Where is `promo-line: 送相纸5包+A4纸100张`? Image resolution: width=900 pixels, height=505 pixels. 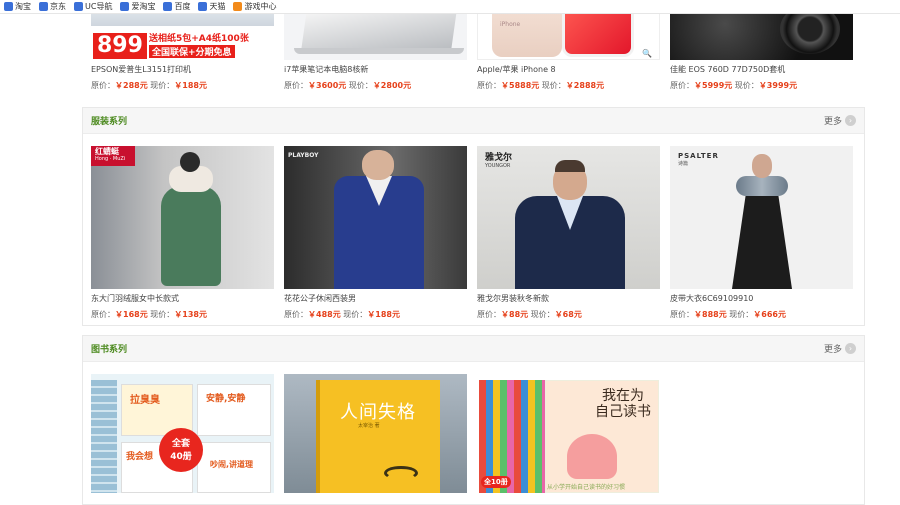 promo-line: 送相纸5包+A4纸100张 is located at coordinates (199, 39).